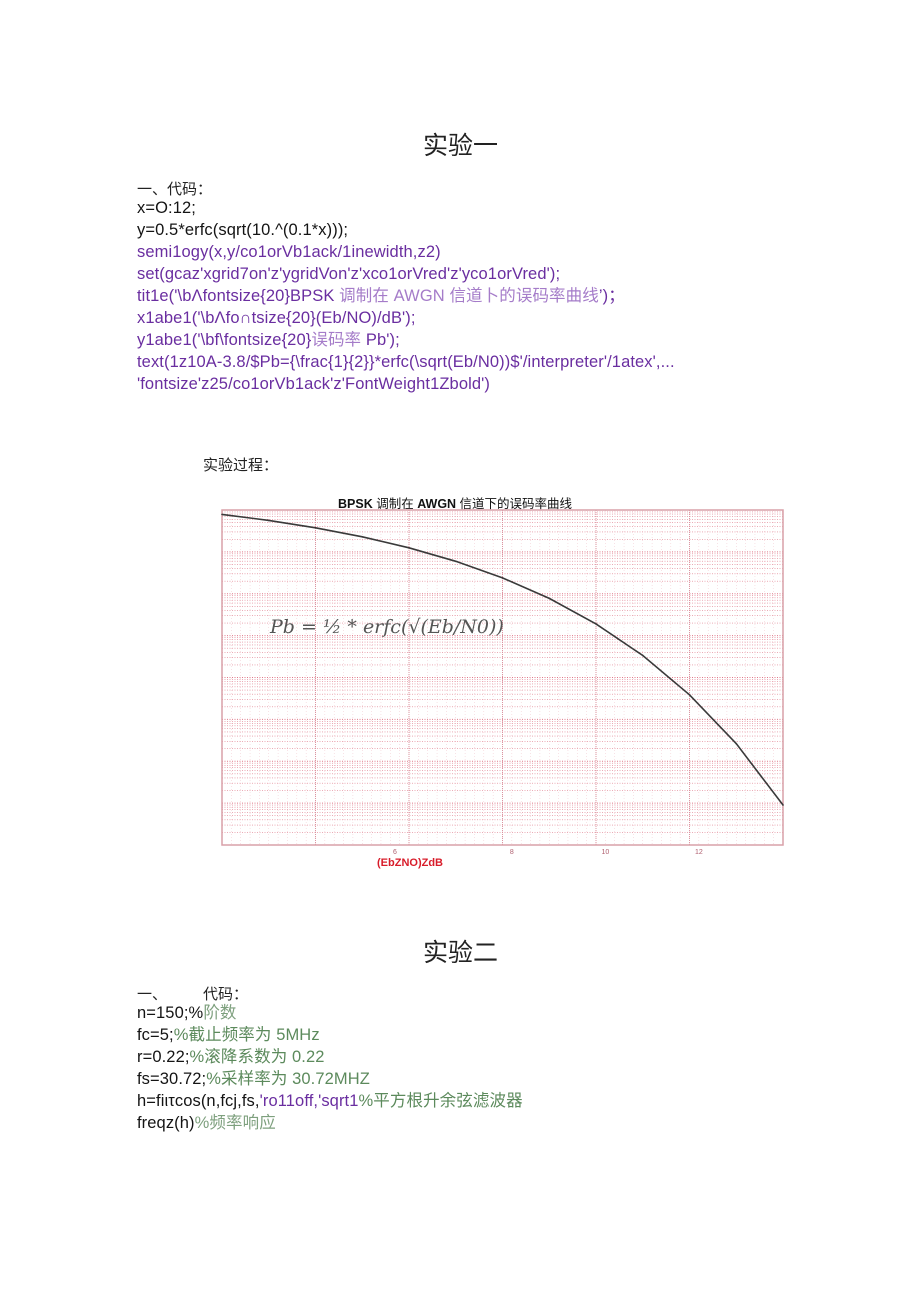 The height and width of the screenshot is (1301, 920). Describe the element at coordinates (172, 1079) in the screenshot. I see `code-token: fs=30.72;` at that location.